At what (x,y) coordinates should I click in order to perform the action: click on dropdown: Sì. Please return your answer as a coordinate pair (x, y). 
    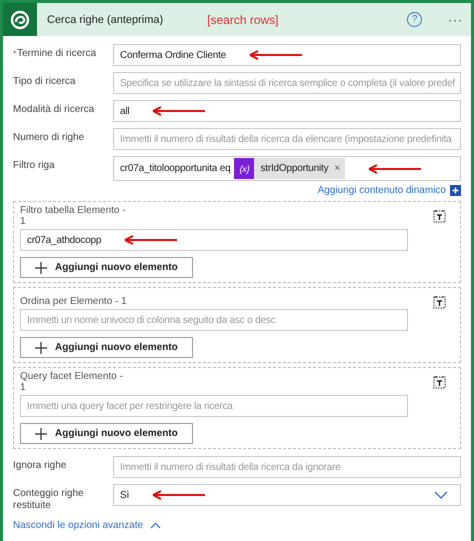
    Looking at the image, I should click on (287, 495).